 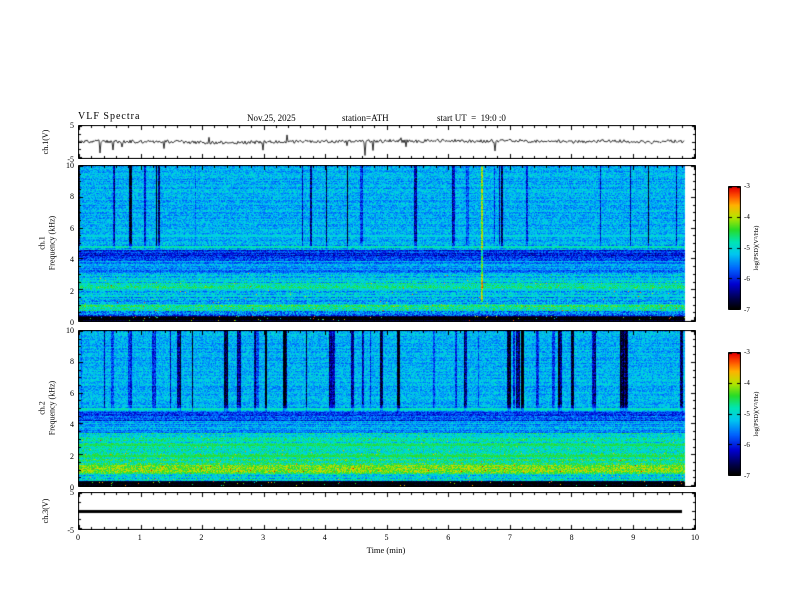 What do you see at coordinates (448, 537) in the screenshot?
I see `x-tick-label: 6` at bounding box center [448, 537].